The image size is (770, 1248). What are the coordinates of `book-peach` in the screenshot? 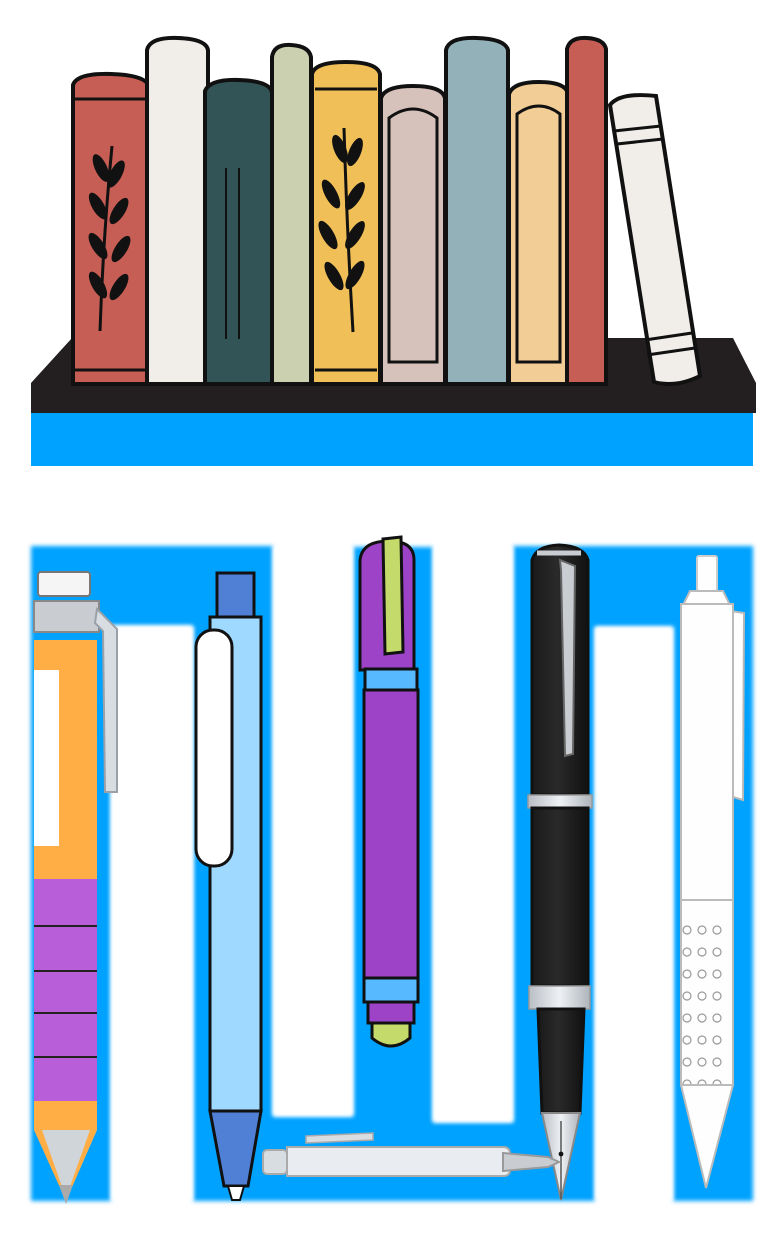 It's located at (538, 232).